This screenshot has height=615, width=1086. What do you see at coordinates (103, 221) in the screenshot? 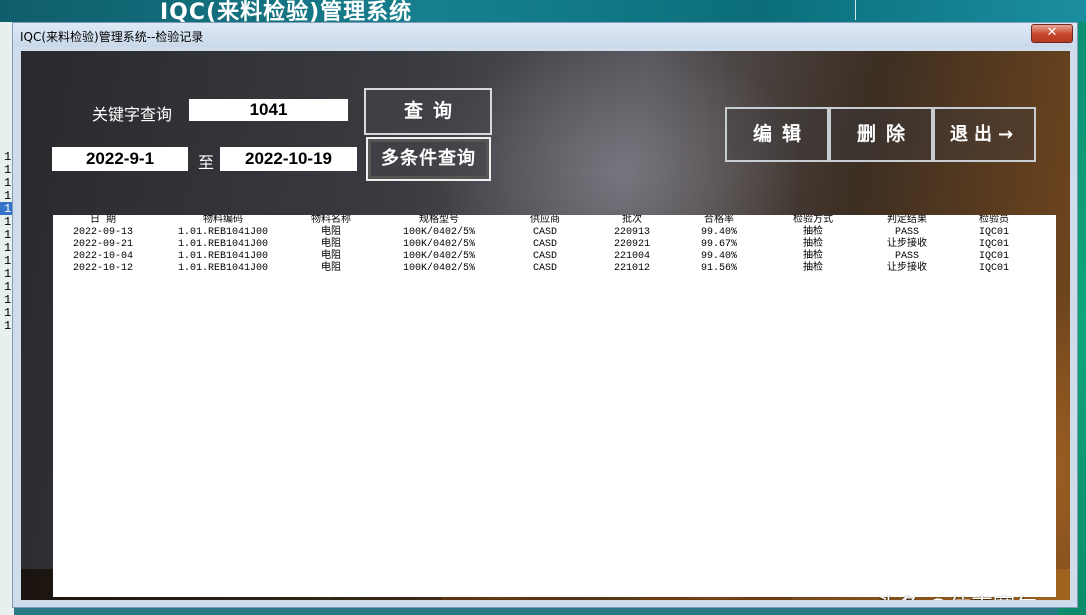
I see `column-header: 日 期` at bounding box center [103, 221].